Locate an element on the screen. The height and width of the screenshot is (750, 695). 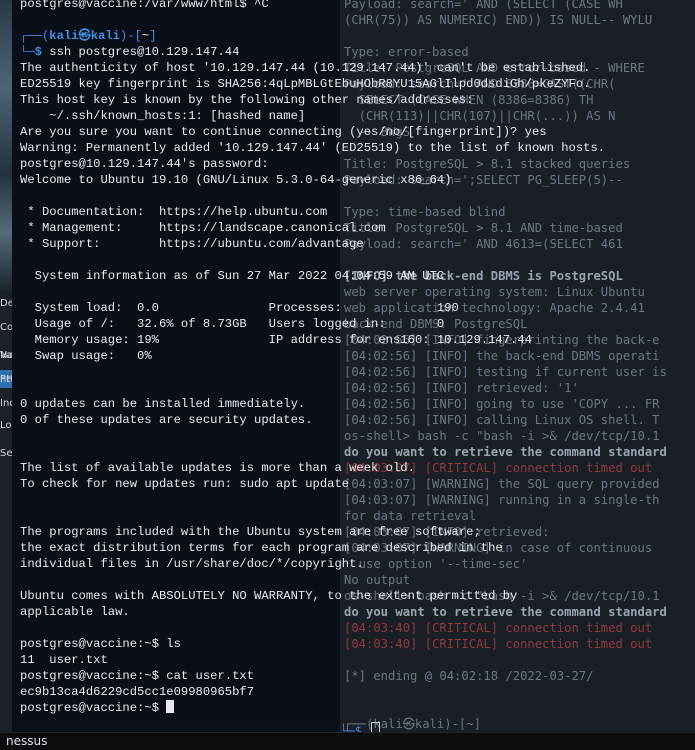
prompt-arrow: └─$ is located at coordinates (31, 52).